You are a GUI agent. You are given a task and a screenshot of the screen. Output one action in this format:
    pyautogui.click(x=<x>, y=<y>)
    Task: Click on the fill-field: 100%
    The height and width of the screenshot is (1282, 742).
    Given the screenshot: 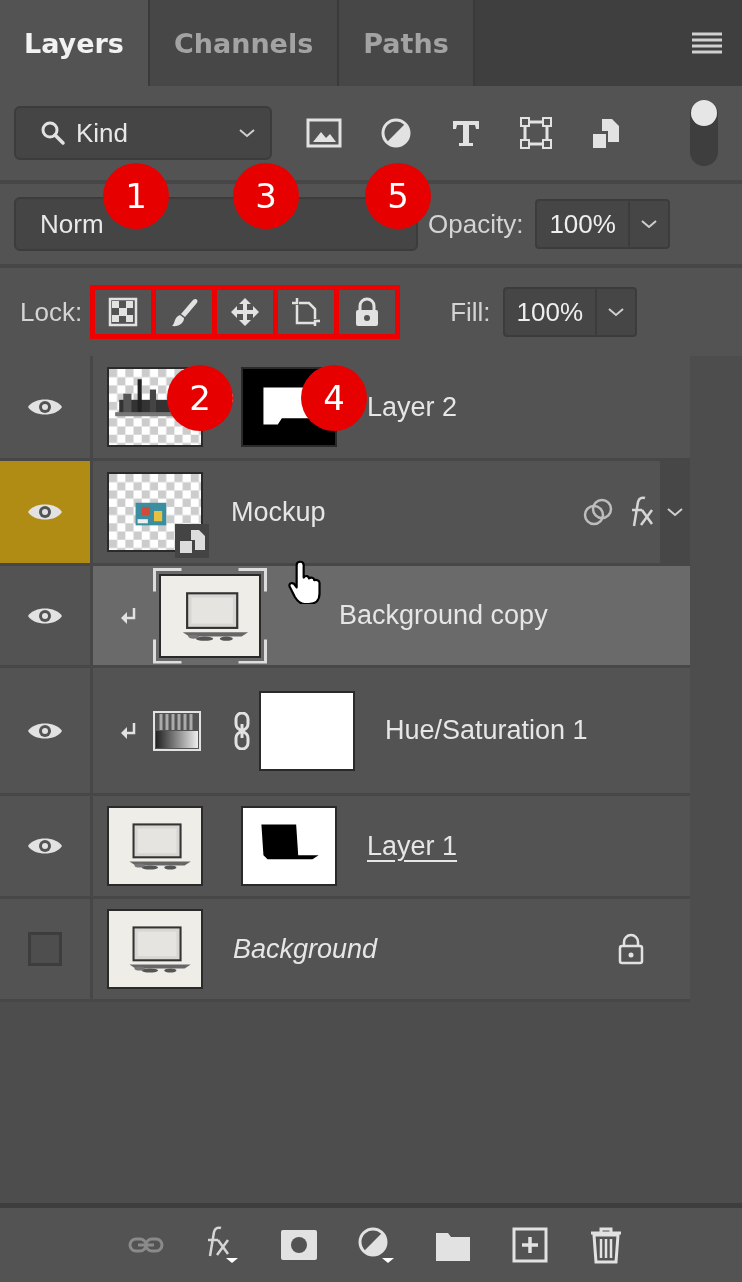 What is the action you would take?
    pyautogui.click(x=570, y=312)
    